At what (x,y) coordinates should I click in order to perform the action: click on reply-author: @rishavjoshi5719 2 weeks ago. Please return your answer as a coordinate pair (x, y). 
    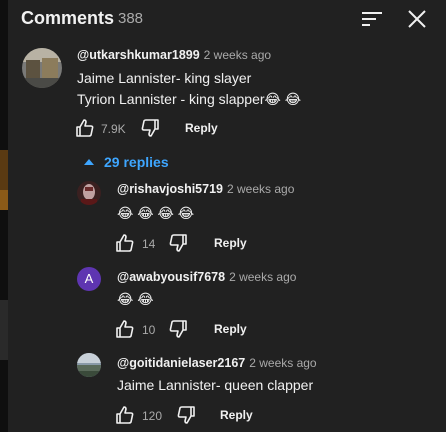
    Looking at the image, I should click on (205, 189).